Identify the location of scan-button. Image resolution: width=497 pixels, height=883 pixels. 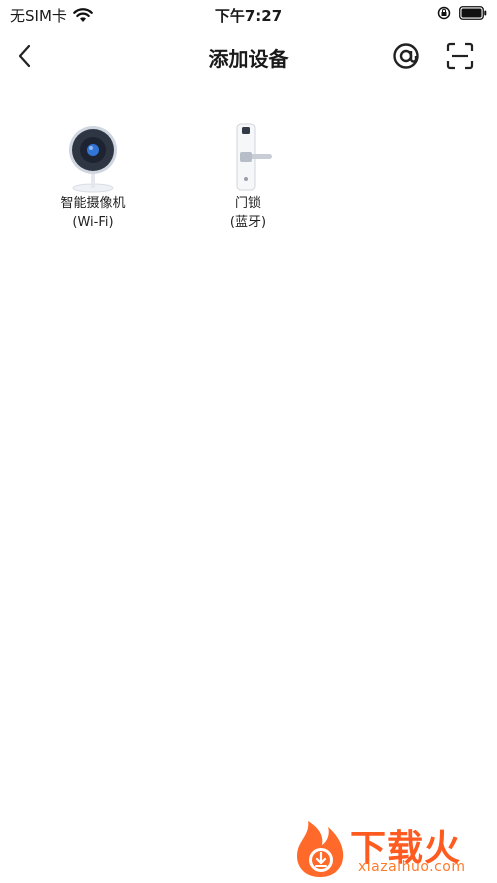
(460, 56).